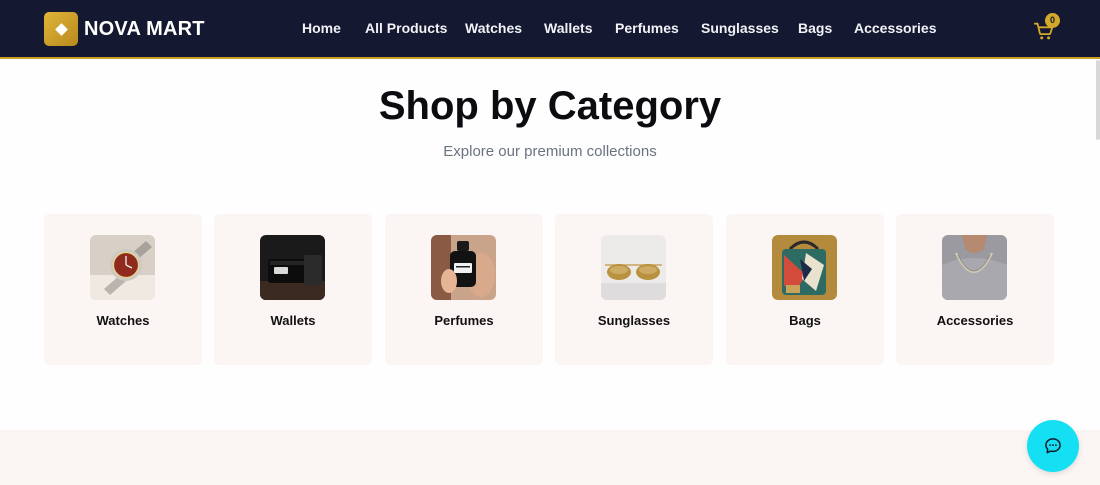 This screenshot has width=1100, height=485. I want to click on brand-name: NOVA MART, so click(144, 28).